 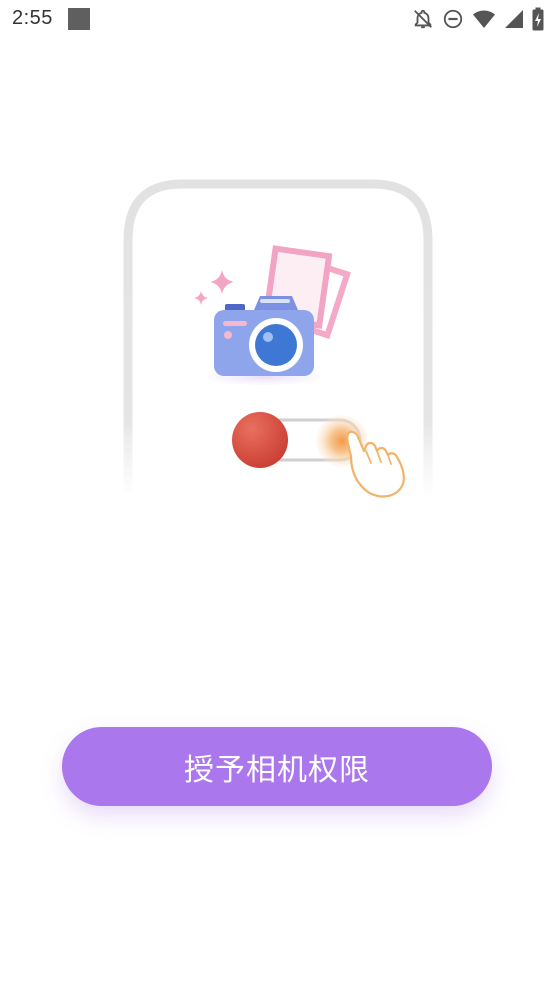 I want to click on wifi-icon, so click(x=484, y=19).